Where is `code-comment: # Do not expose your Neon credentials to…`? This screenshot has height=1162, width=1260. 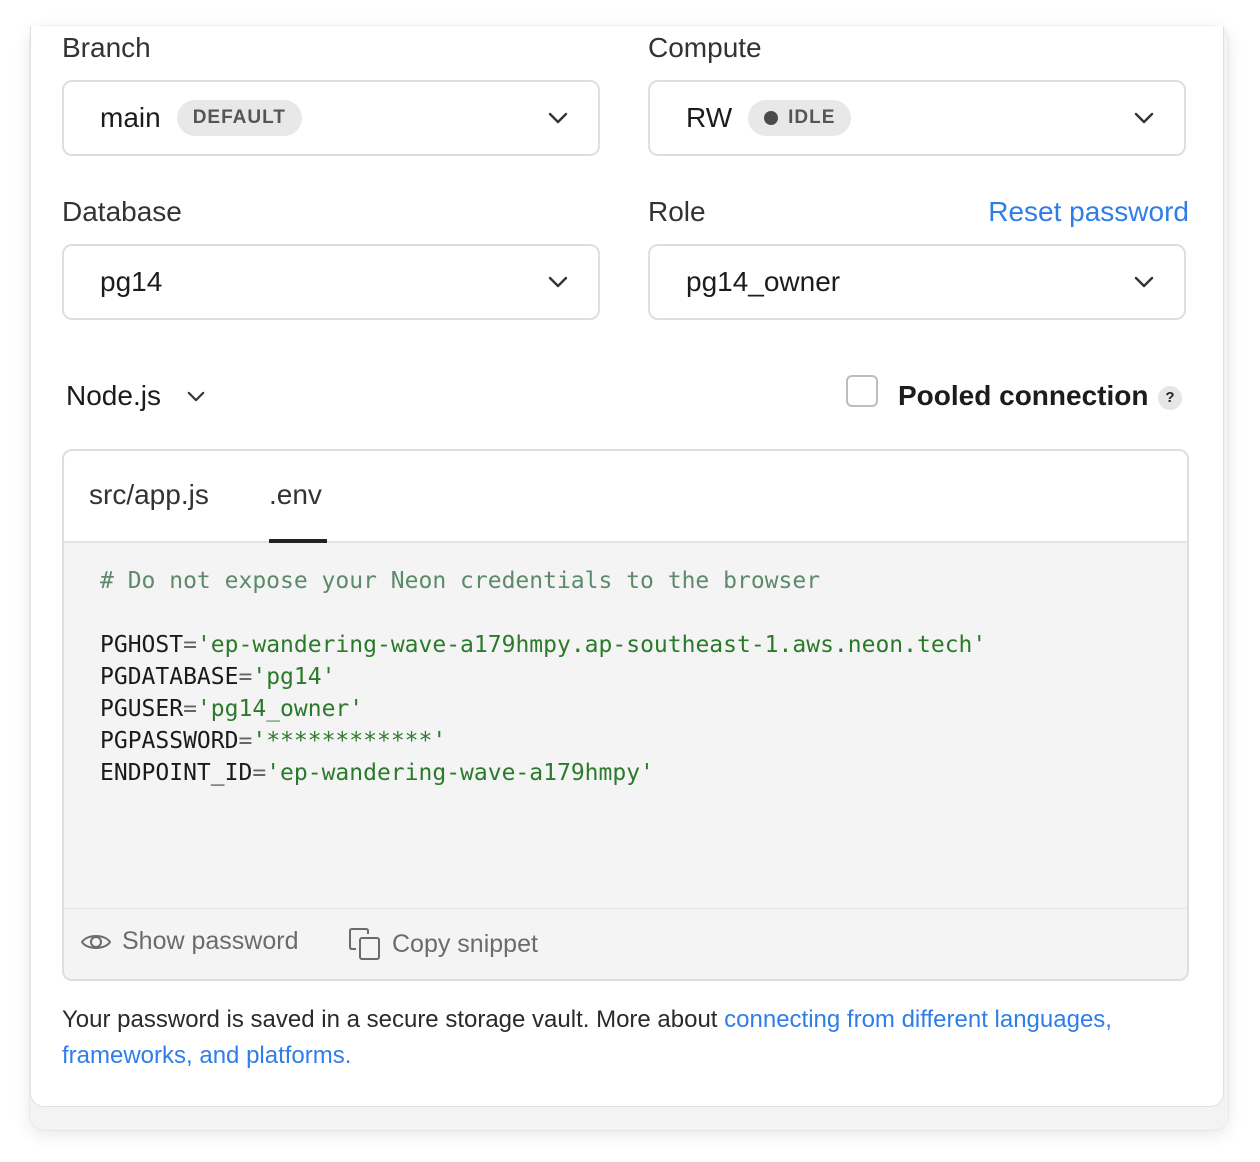 code-comment: # Do not expose your Neon credentials to… is located at coordinates (460, 581).